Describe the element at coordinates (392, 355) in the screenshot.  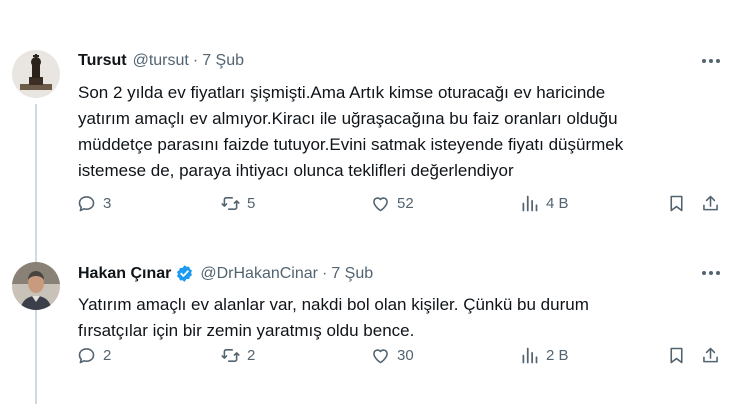
I see `like-button: 30` at that location.